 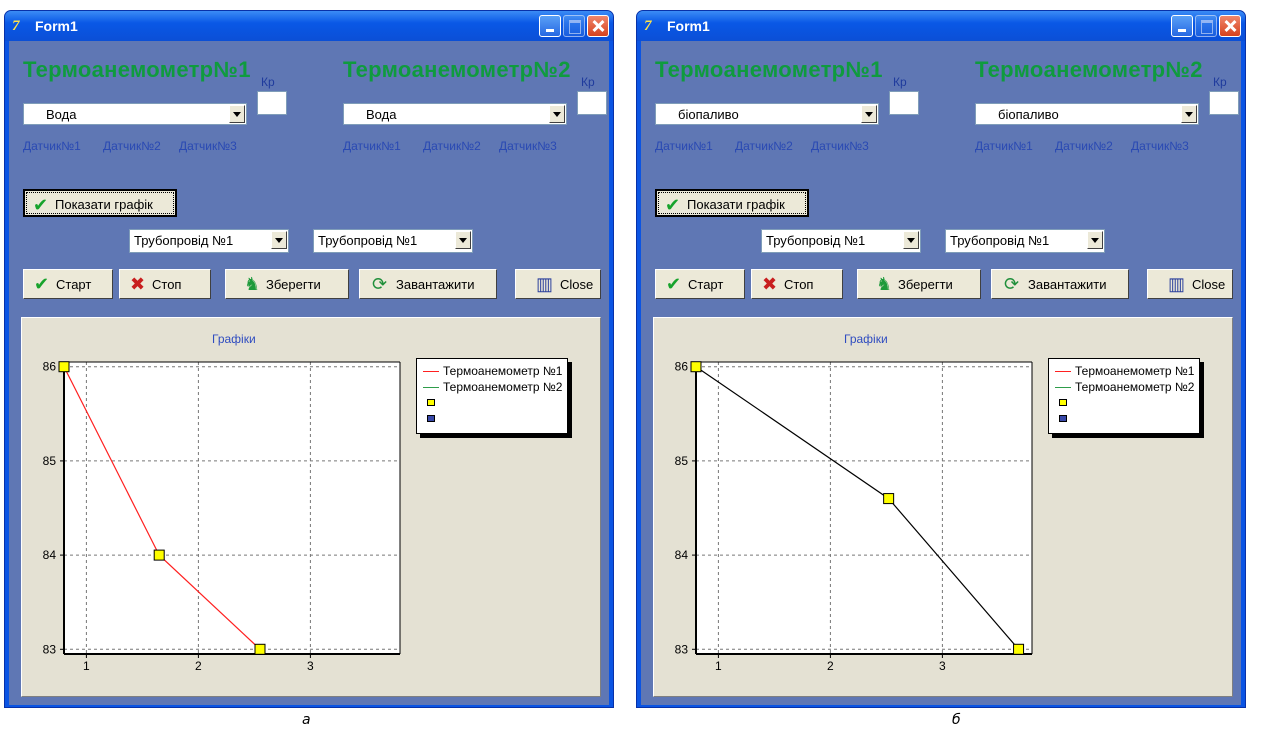 What do you see at coordinates (435, 284) in the screenshot?
I see `load-label: Завантажити` at bounding box center [435, 284].